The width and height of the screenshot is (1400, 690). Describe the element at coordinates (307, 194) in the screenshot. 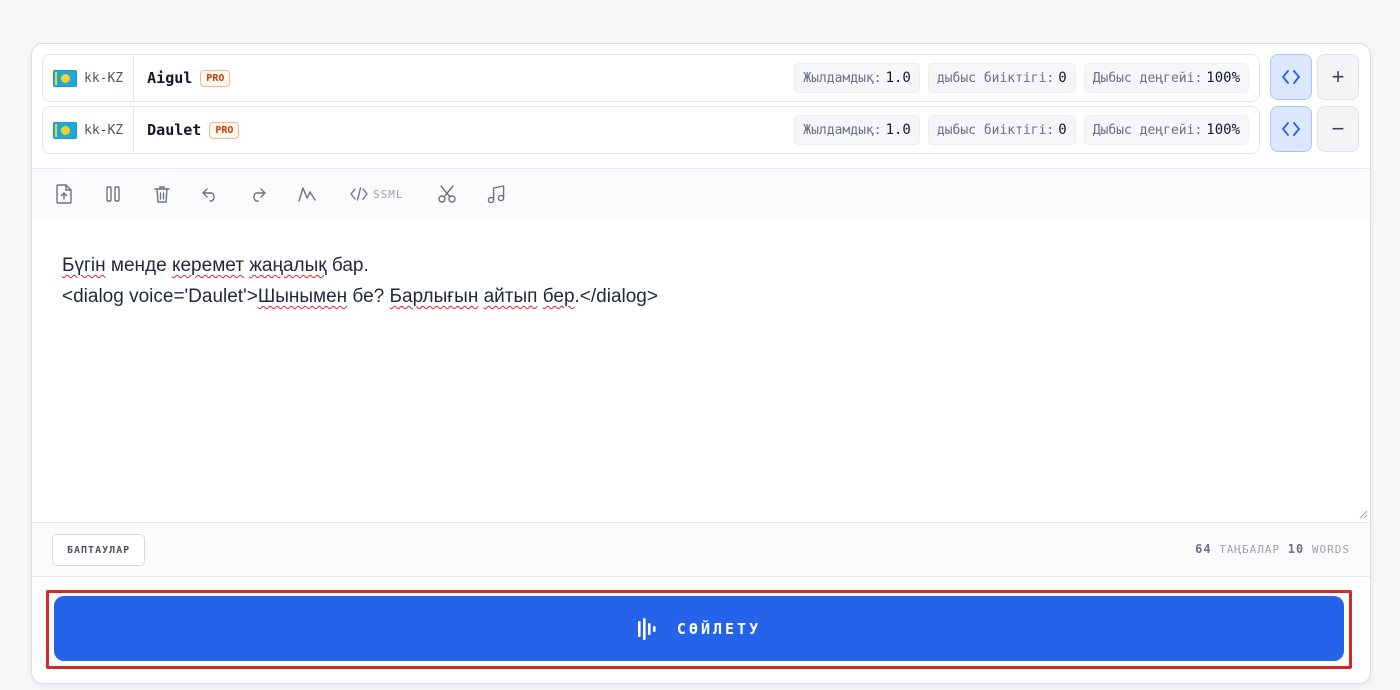

I see `pitch-curve-icon` at that location.